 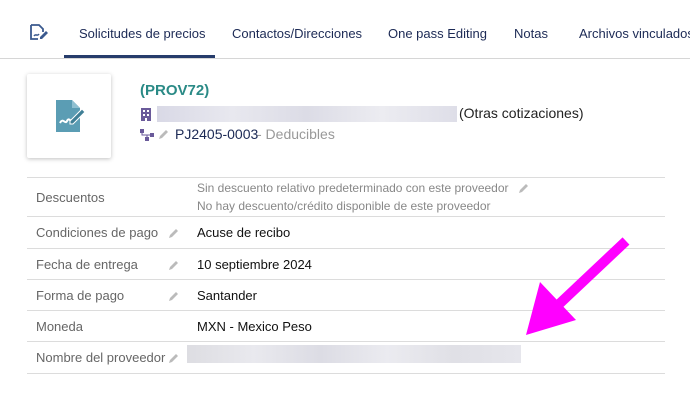 I want to click on field-label: Descuentos, so click(x=70, y=197).